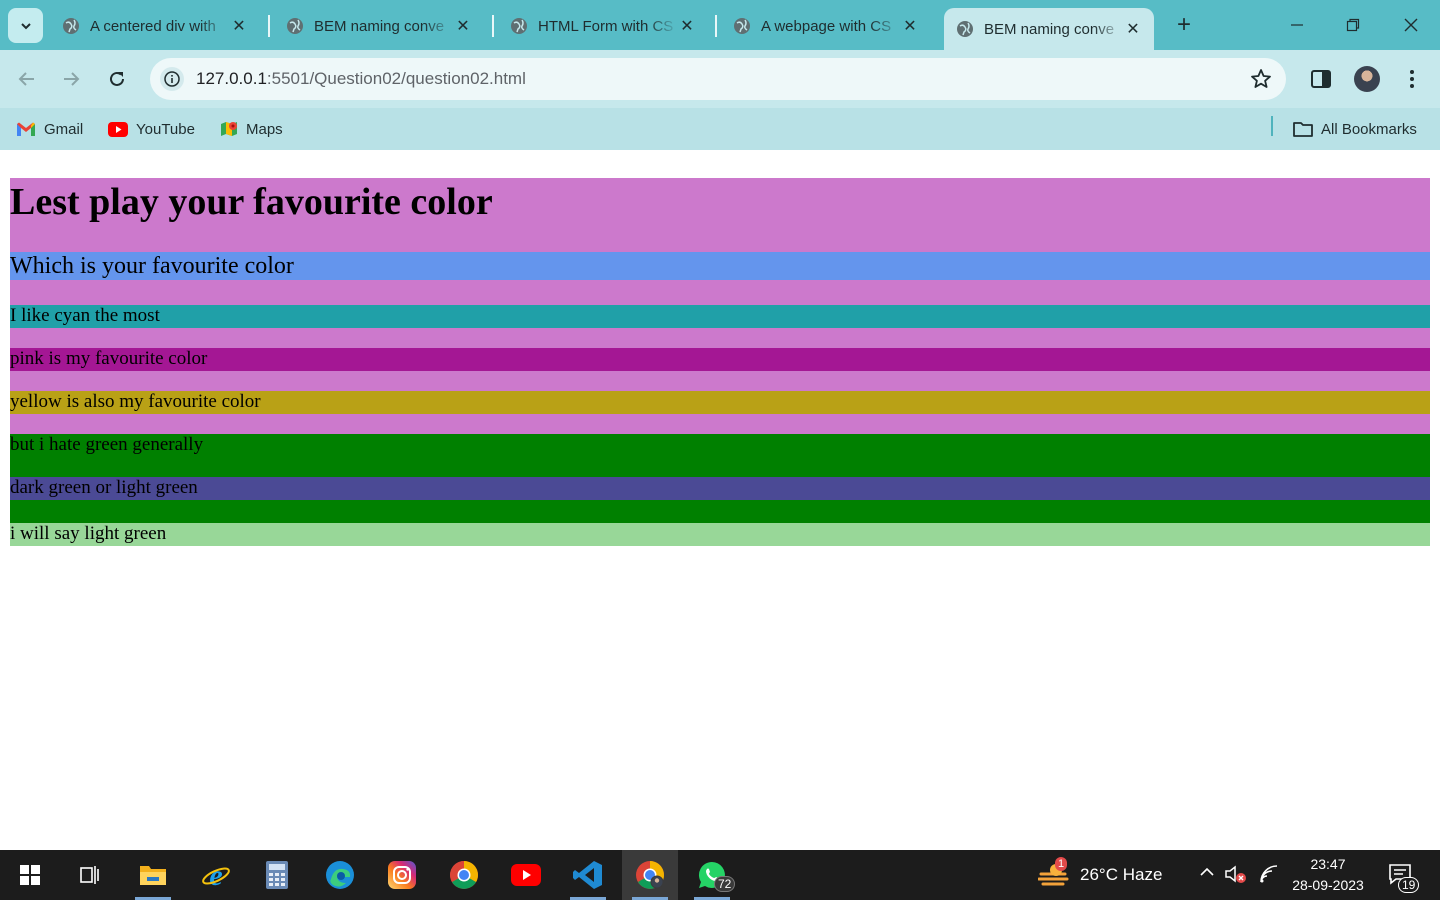 The width and height of the screenshot is (1440, 900). I want to click on tab-0: A centered div with ✕, so click(155, 26).